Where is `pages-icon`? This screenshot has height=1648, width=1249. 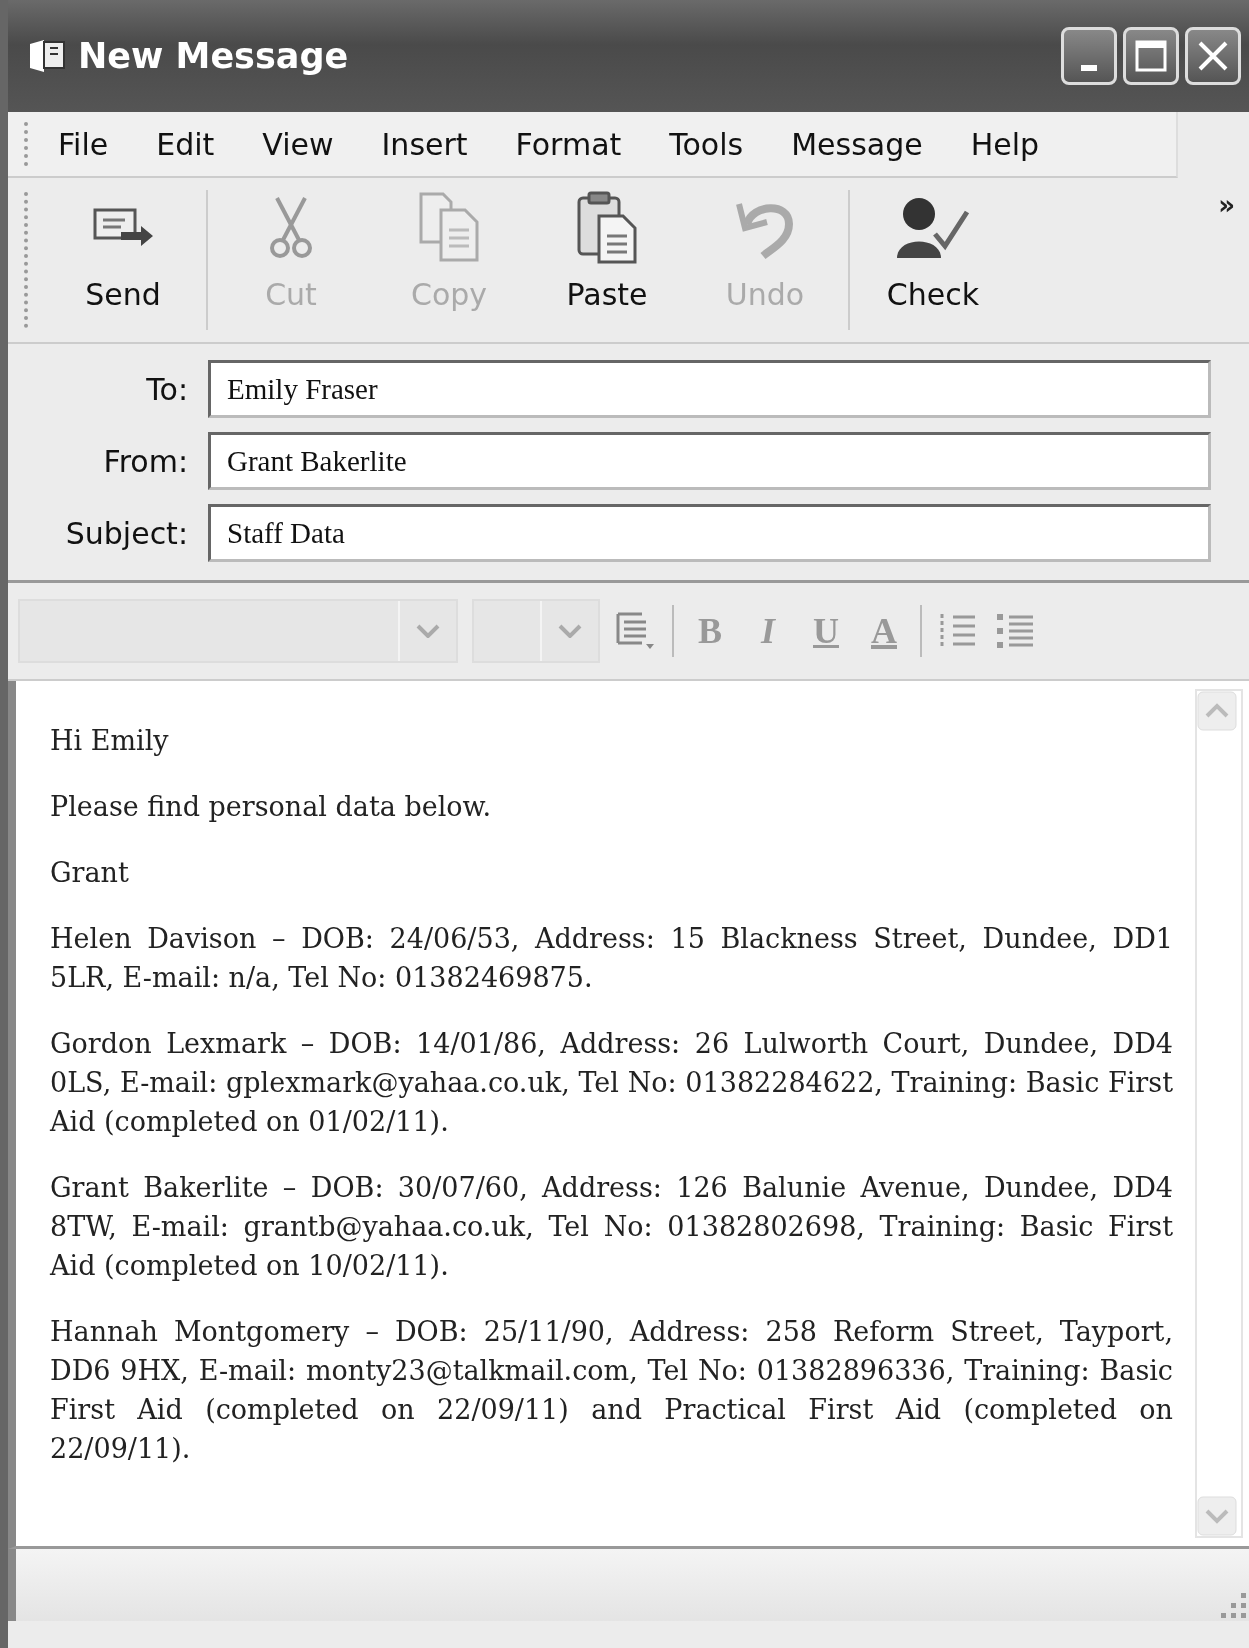
pages-icon is located at coordinates (449, 227).